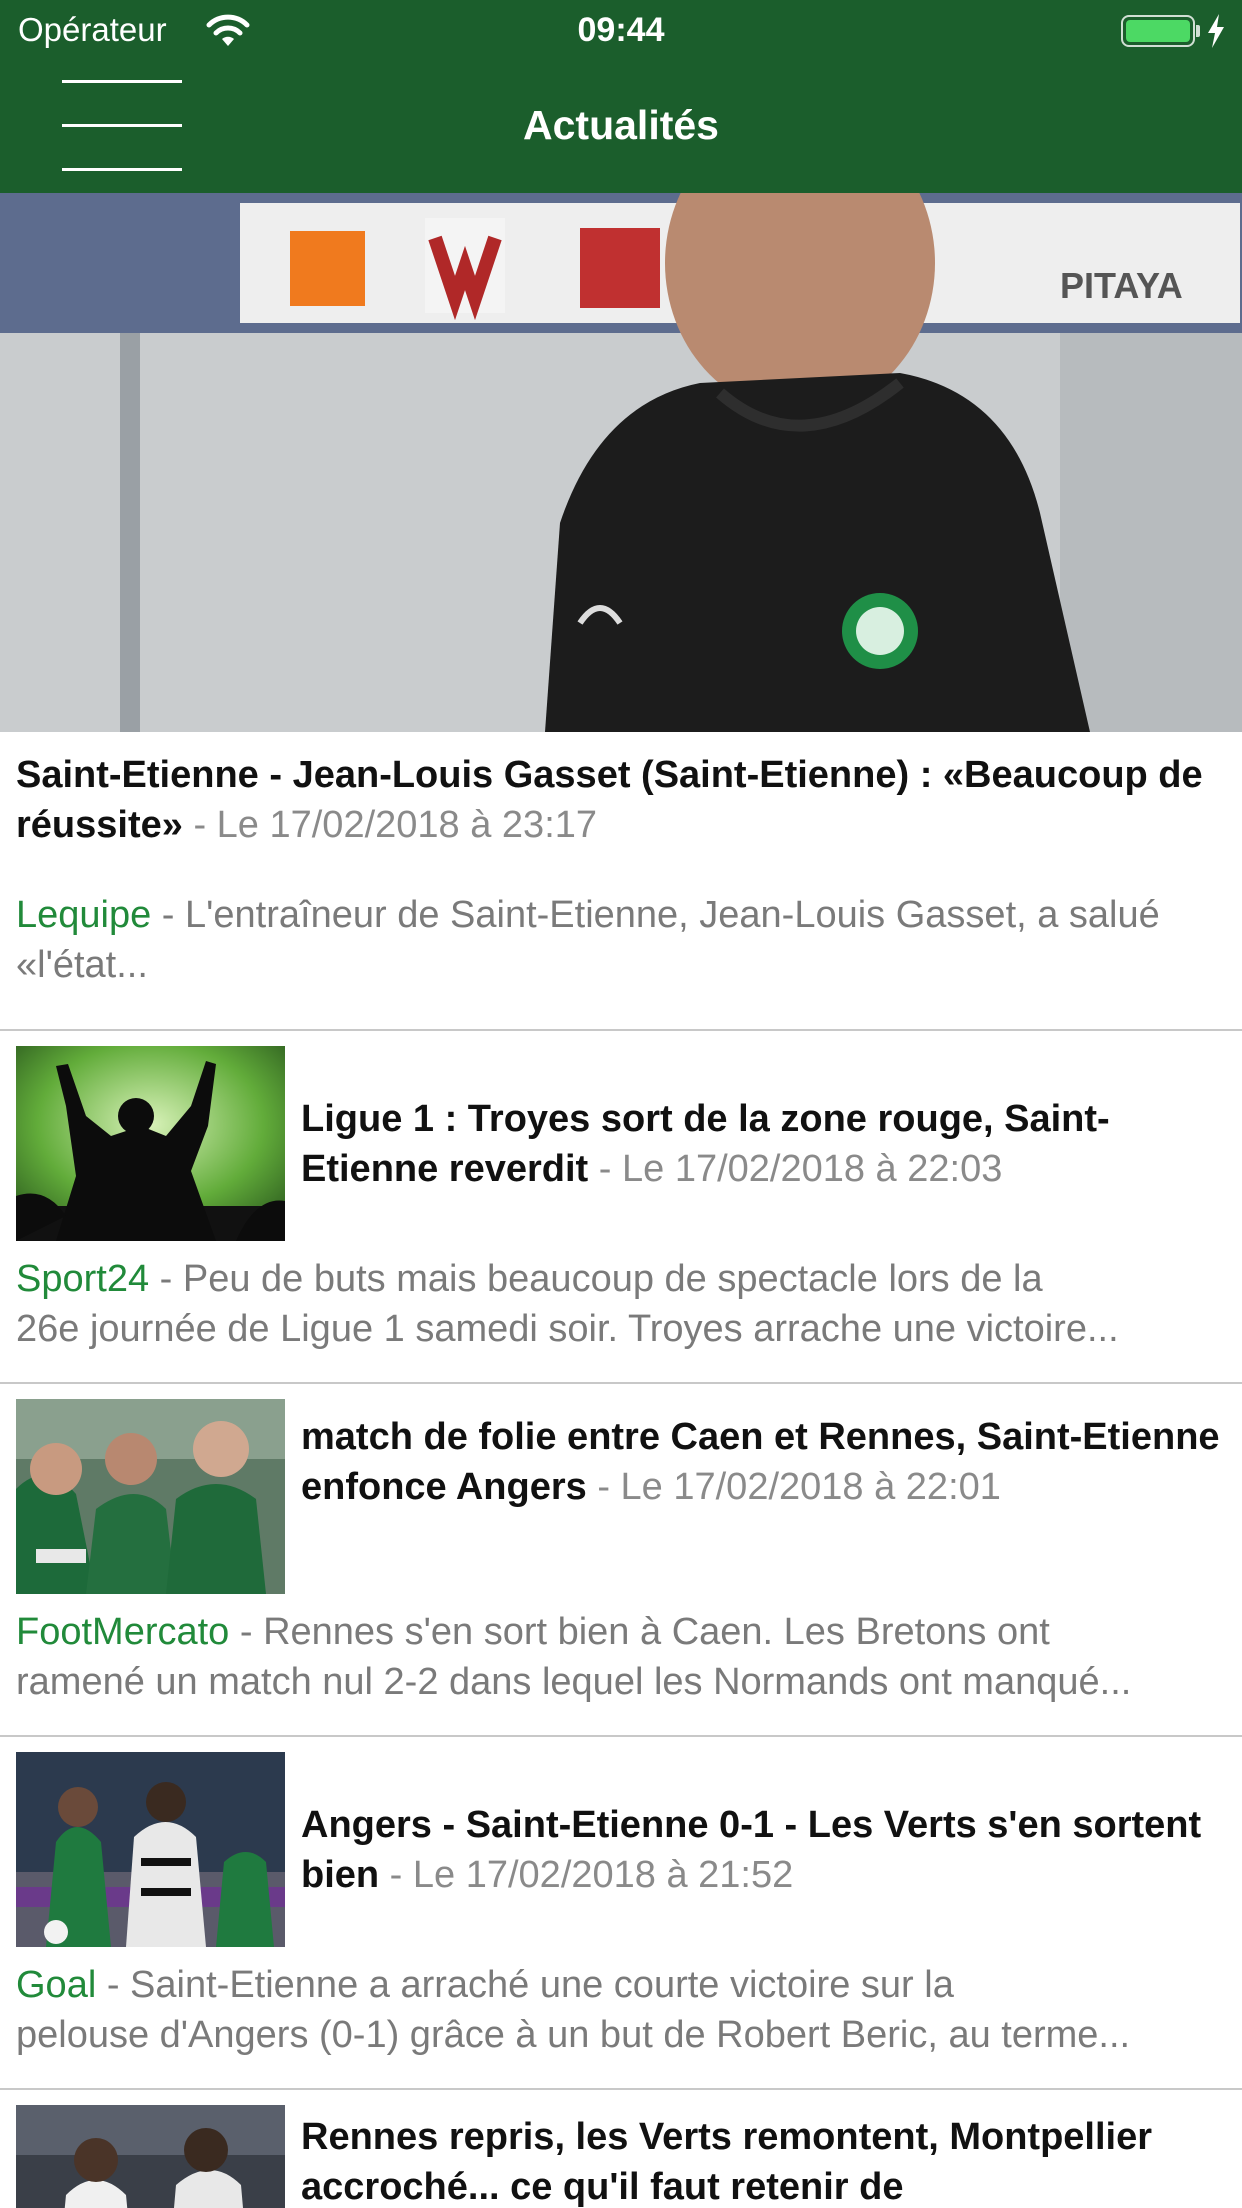 The height and width of the screenshot is (2208, 1242). I want to click on status-clock: 09:44, so click(621, 30).